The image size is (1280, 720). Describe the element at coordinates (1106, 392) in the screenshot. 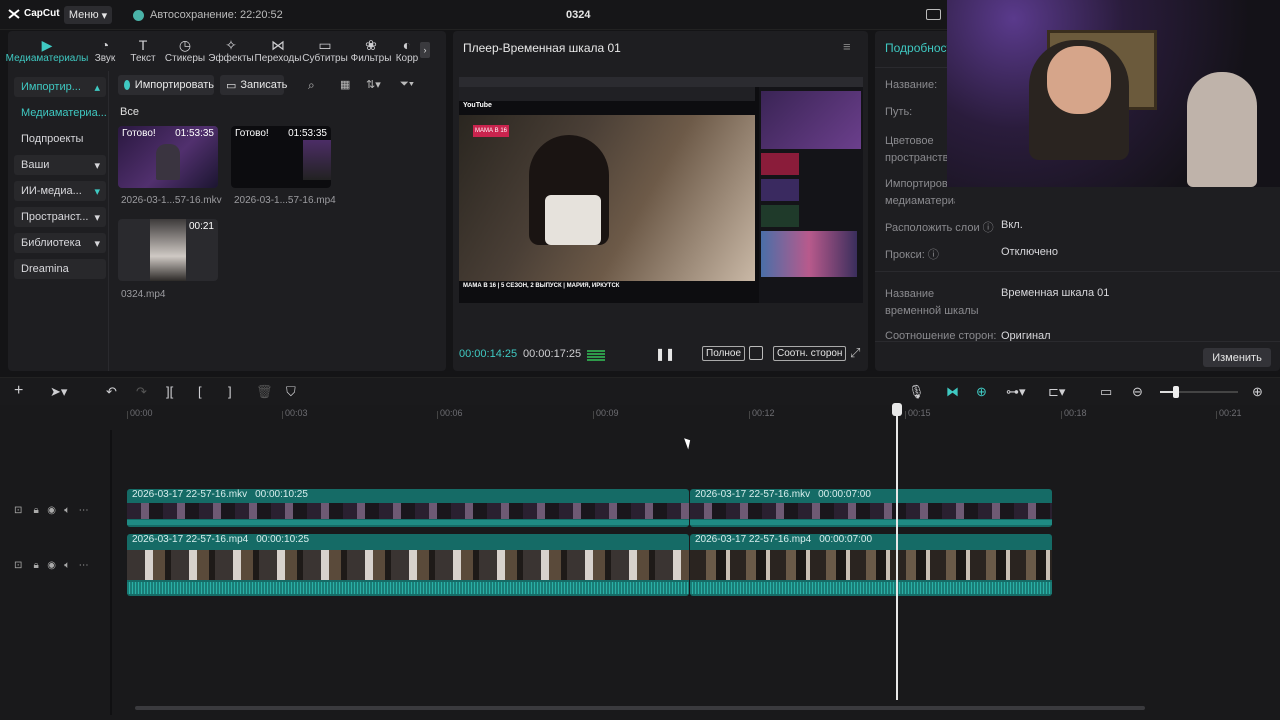

I see `screen-icon: ▭` at that location.